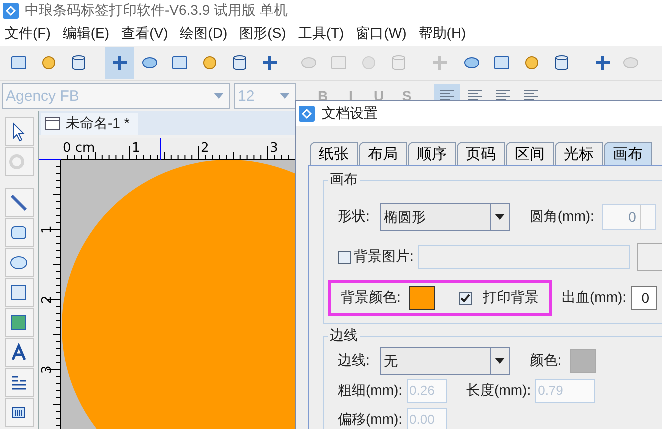  What do you see at coordinates (19, 382) in the screenshot?
I see `rich-text-icon-button` at bounding box center [19, 382].